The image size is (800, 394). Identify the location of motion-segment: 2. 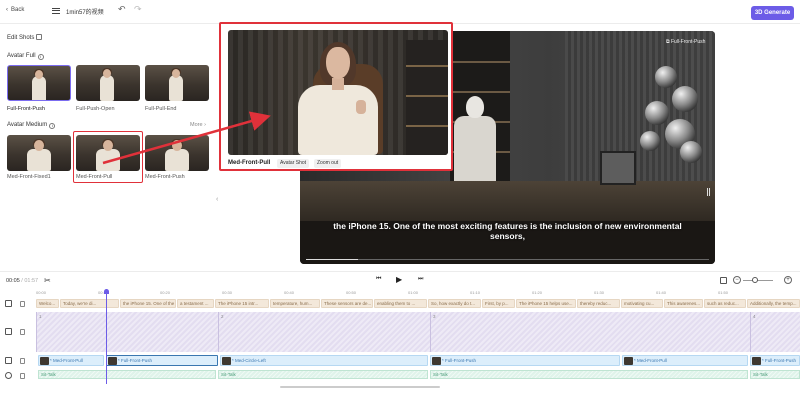
(324, 332).